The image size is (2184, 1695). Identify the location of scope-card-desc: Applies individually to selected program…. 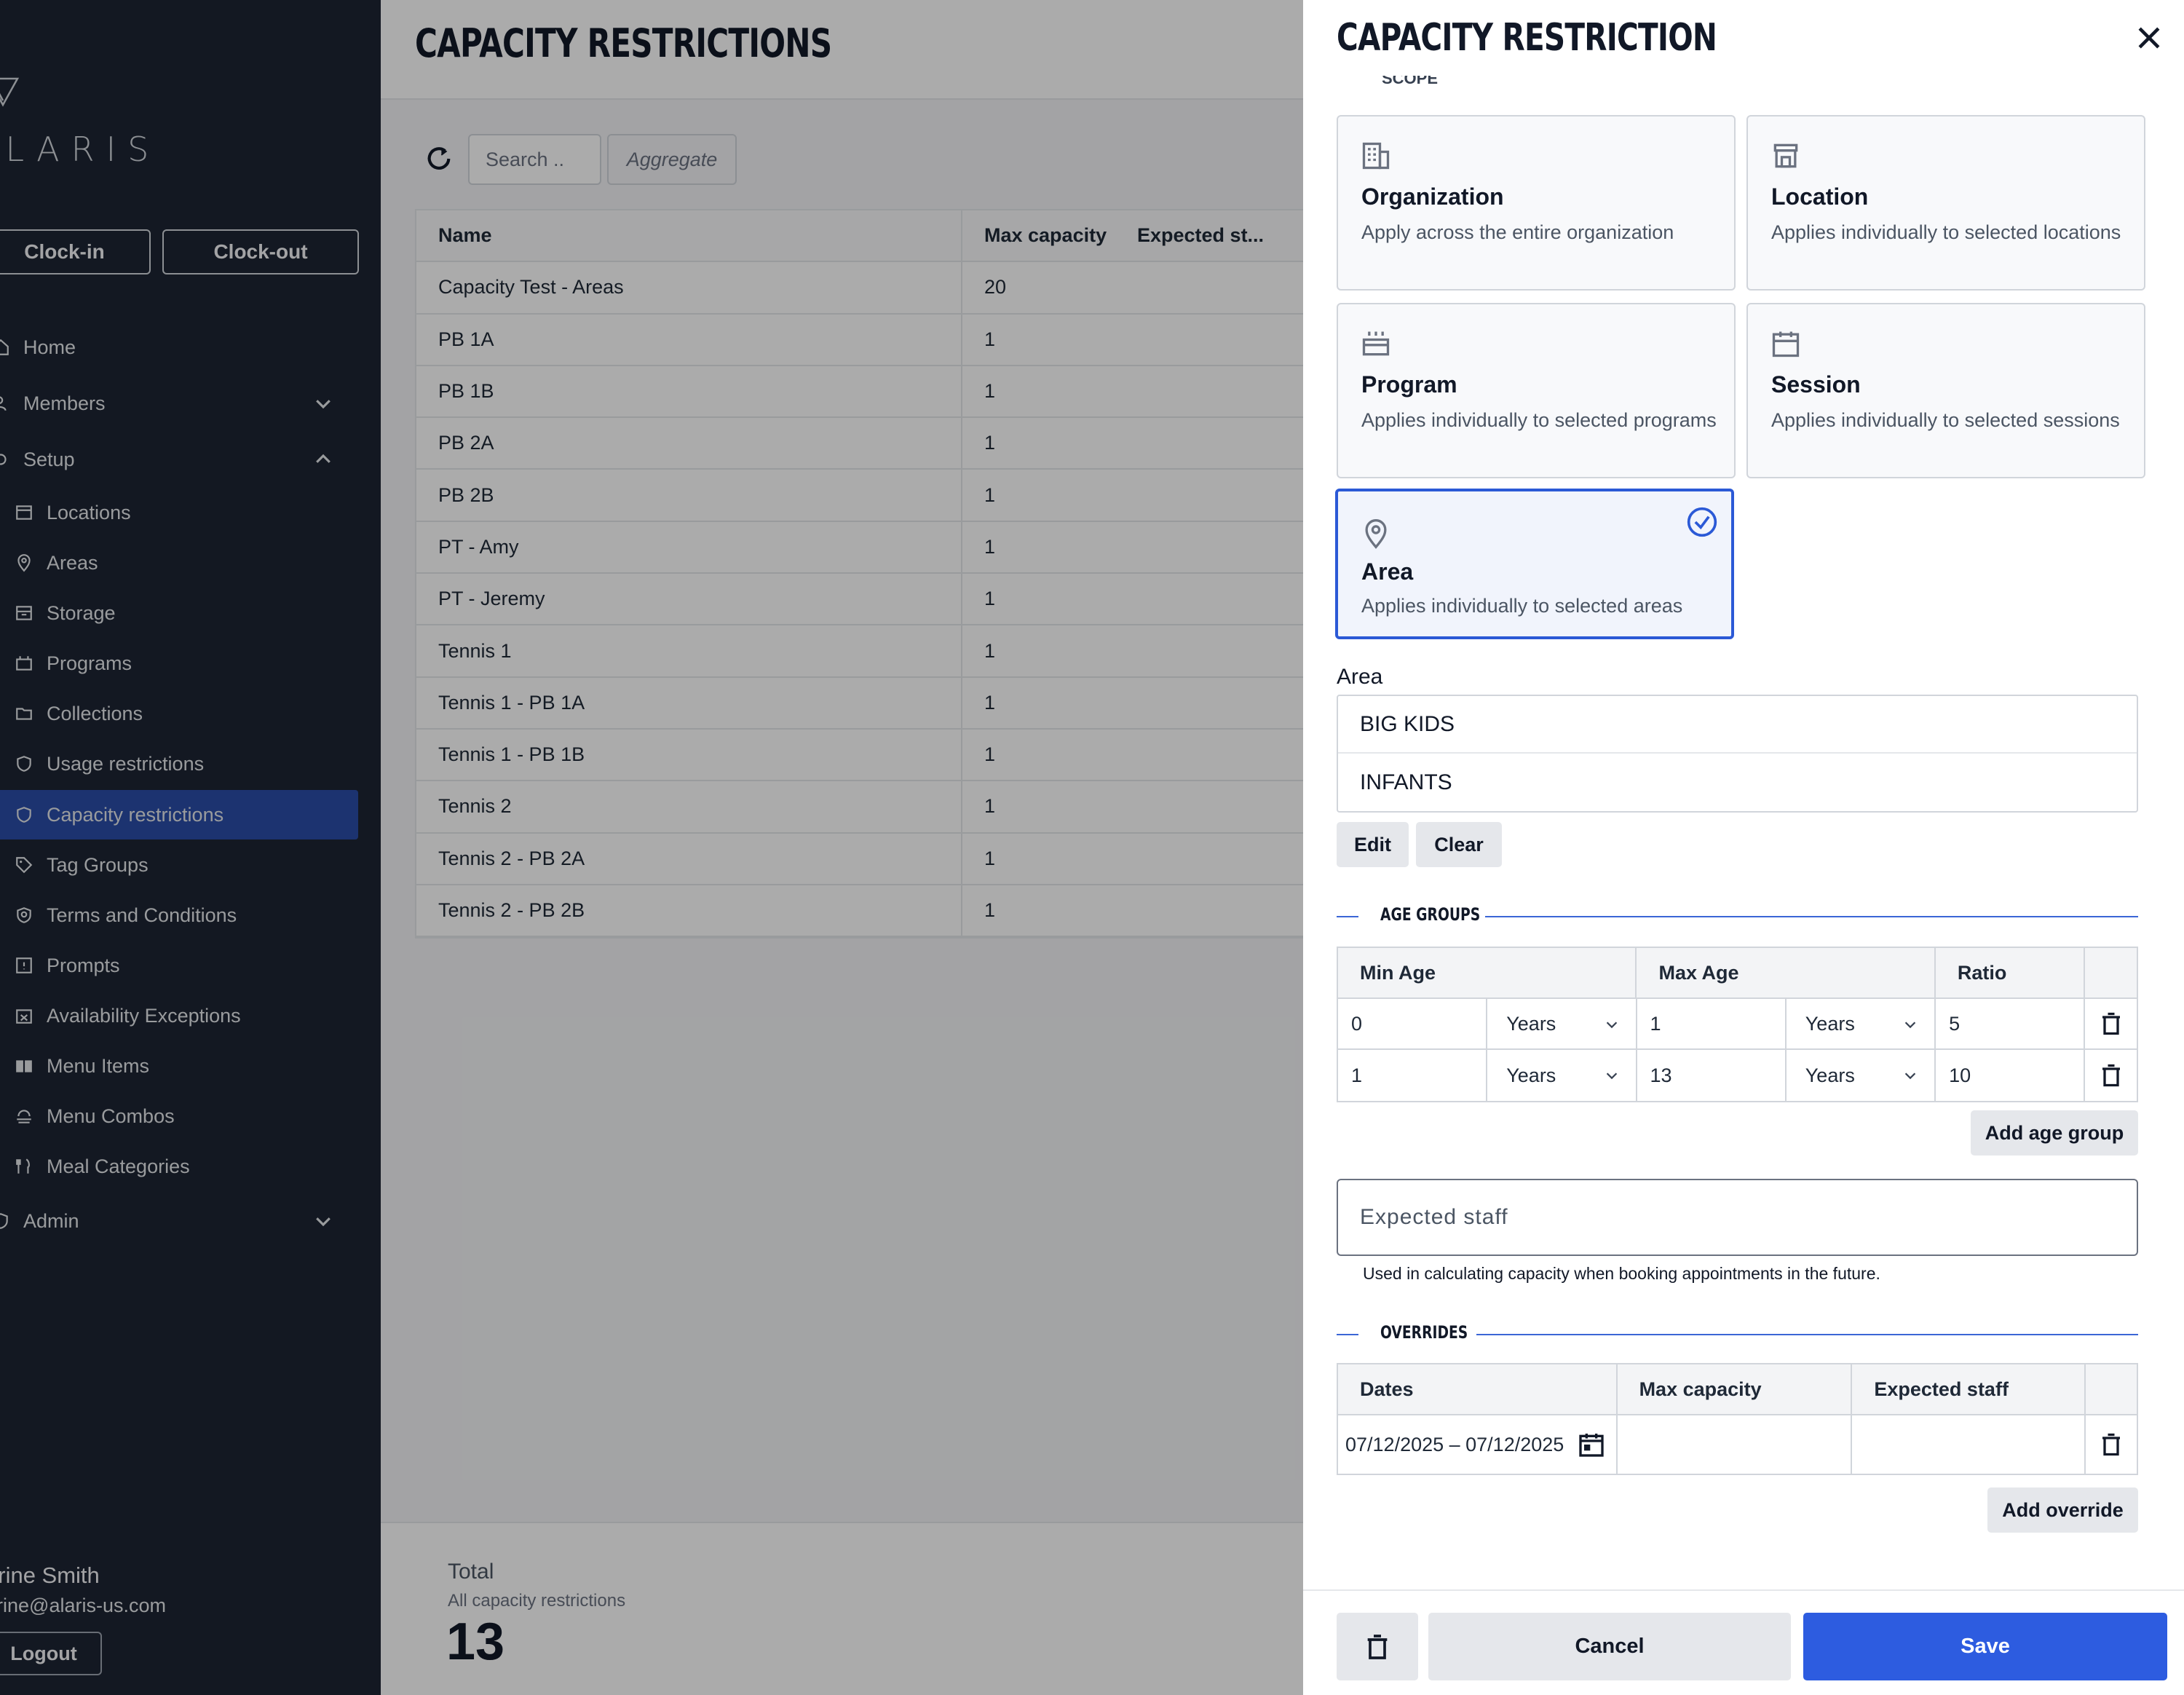
(1539, 420).